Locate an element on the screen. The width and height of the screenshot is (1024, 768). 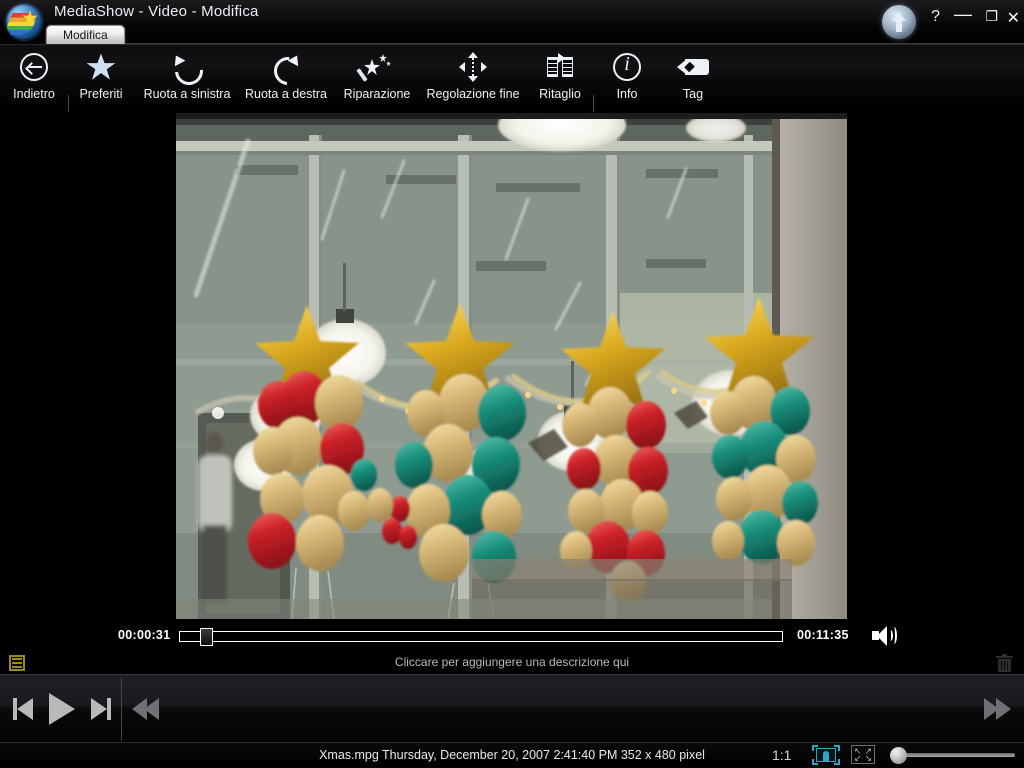
rotate-right-icon is located at coordinates (286, 67).